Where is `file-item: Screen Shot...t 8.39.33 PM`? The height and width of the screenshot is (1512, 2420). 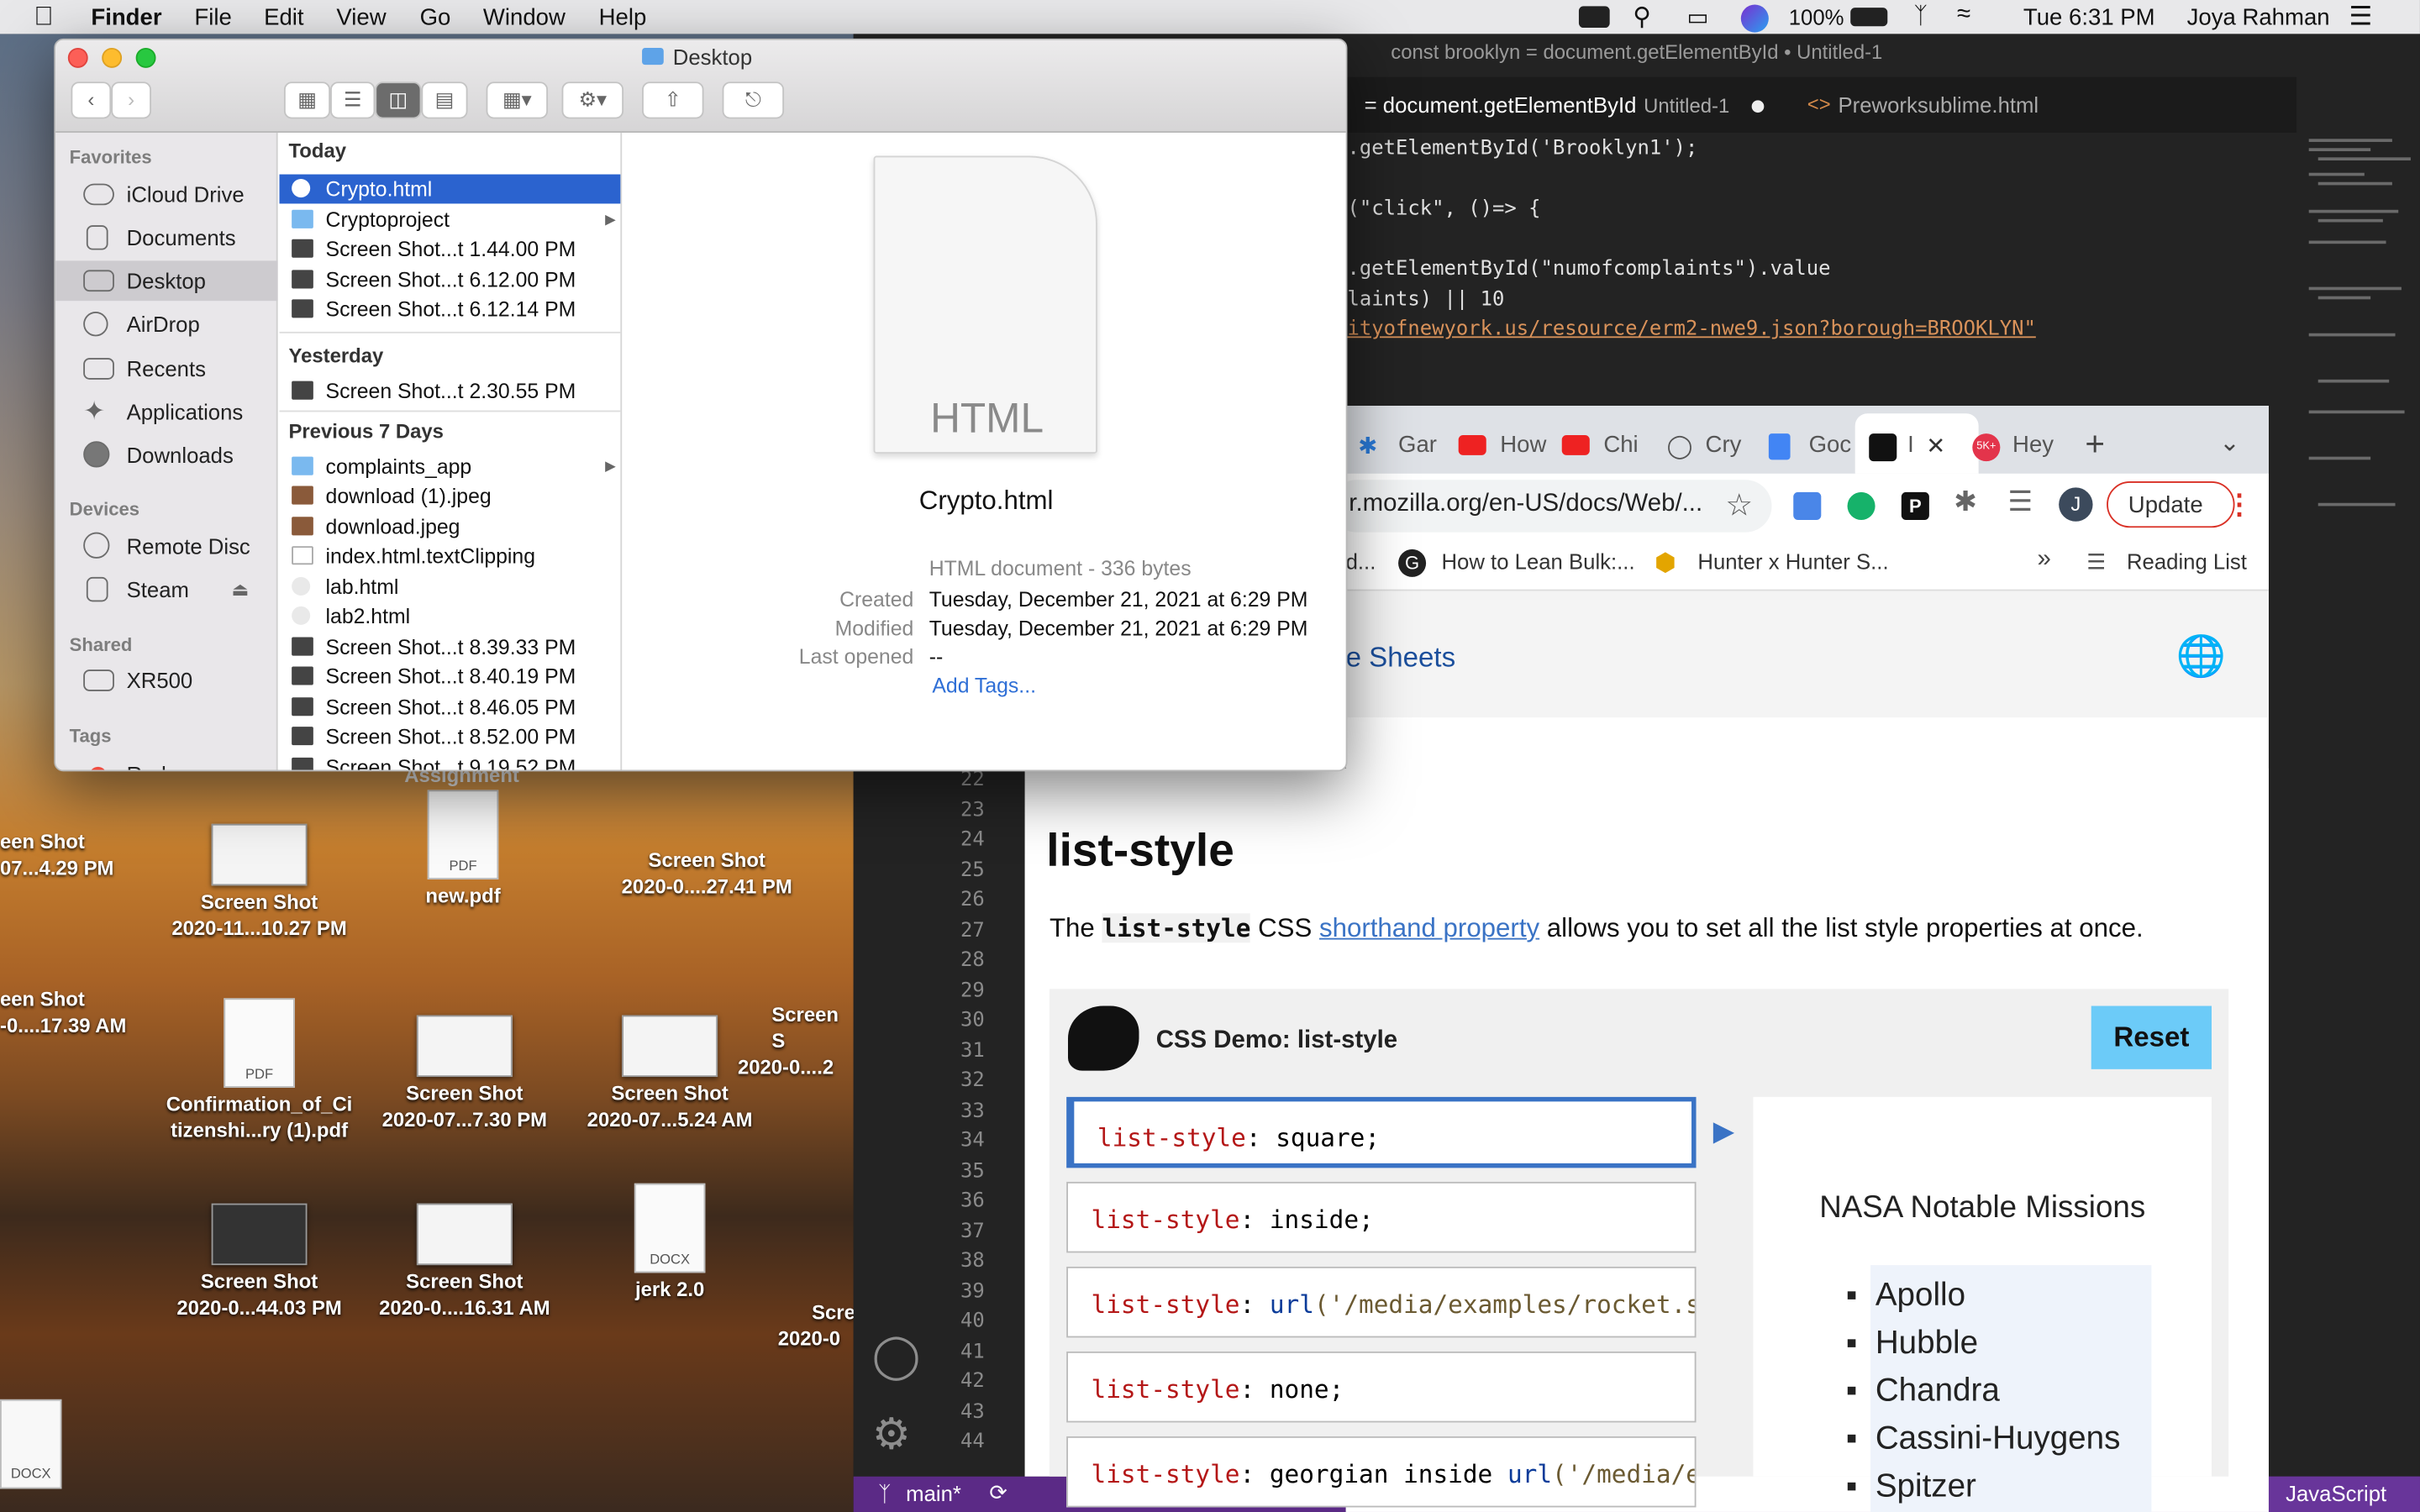 file-item: Screen Shot...t 8.39.33 PM is located at coordinates (450, 647).